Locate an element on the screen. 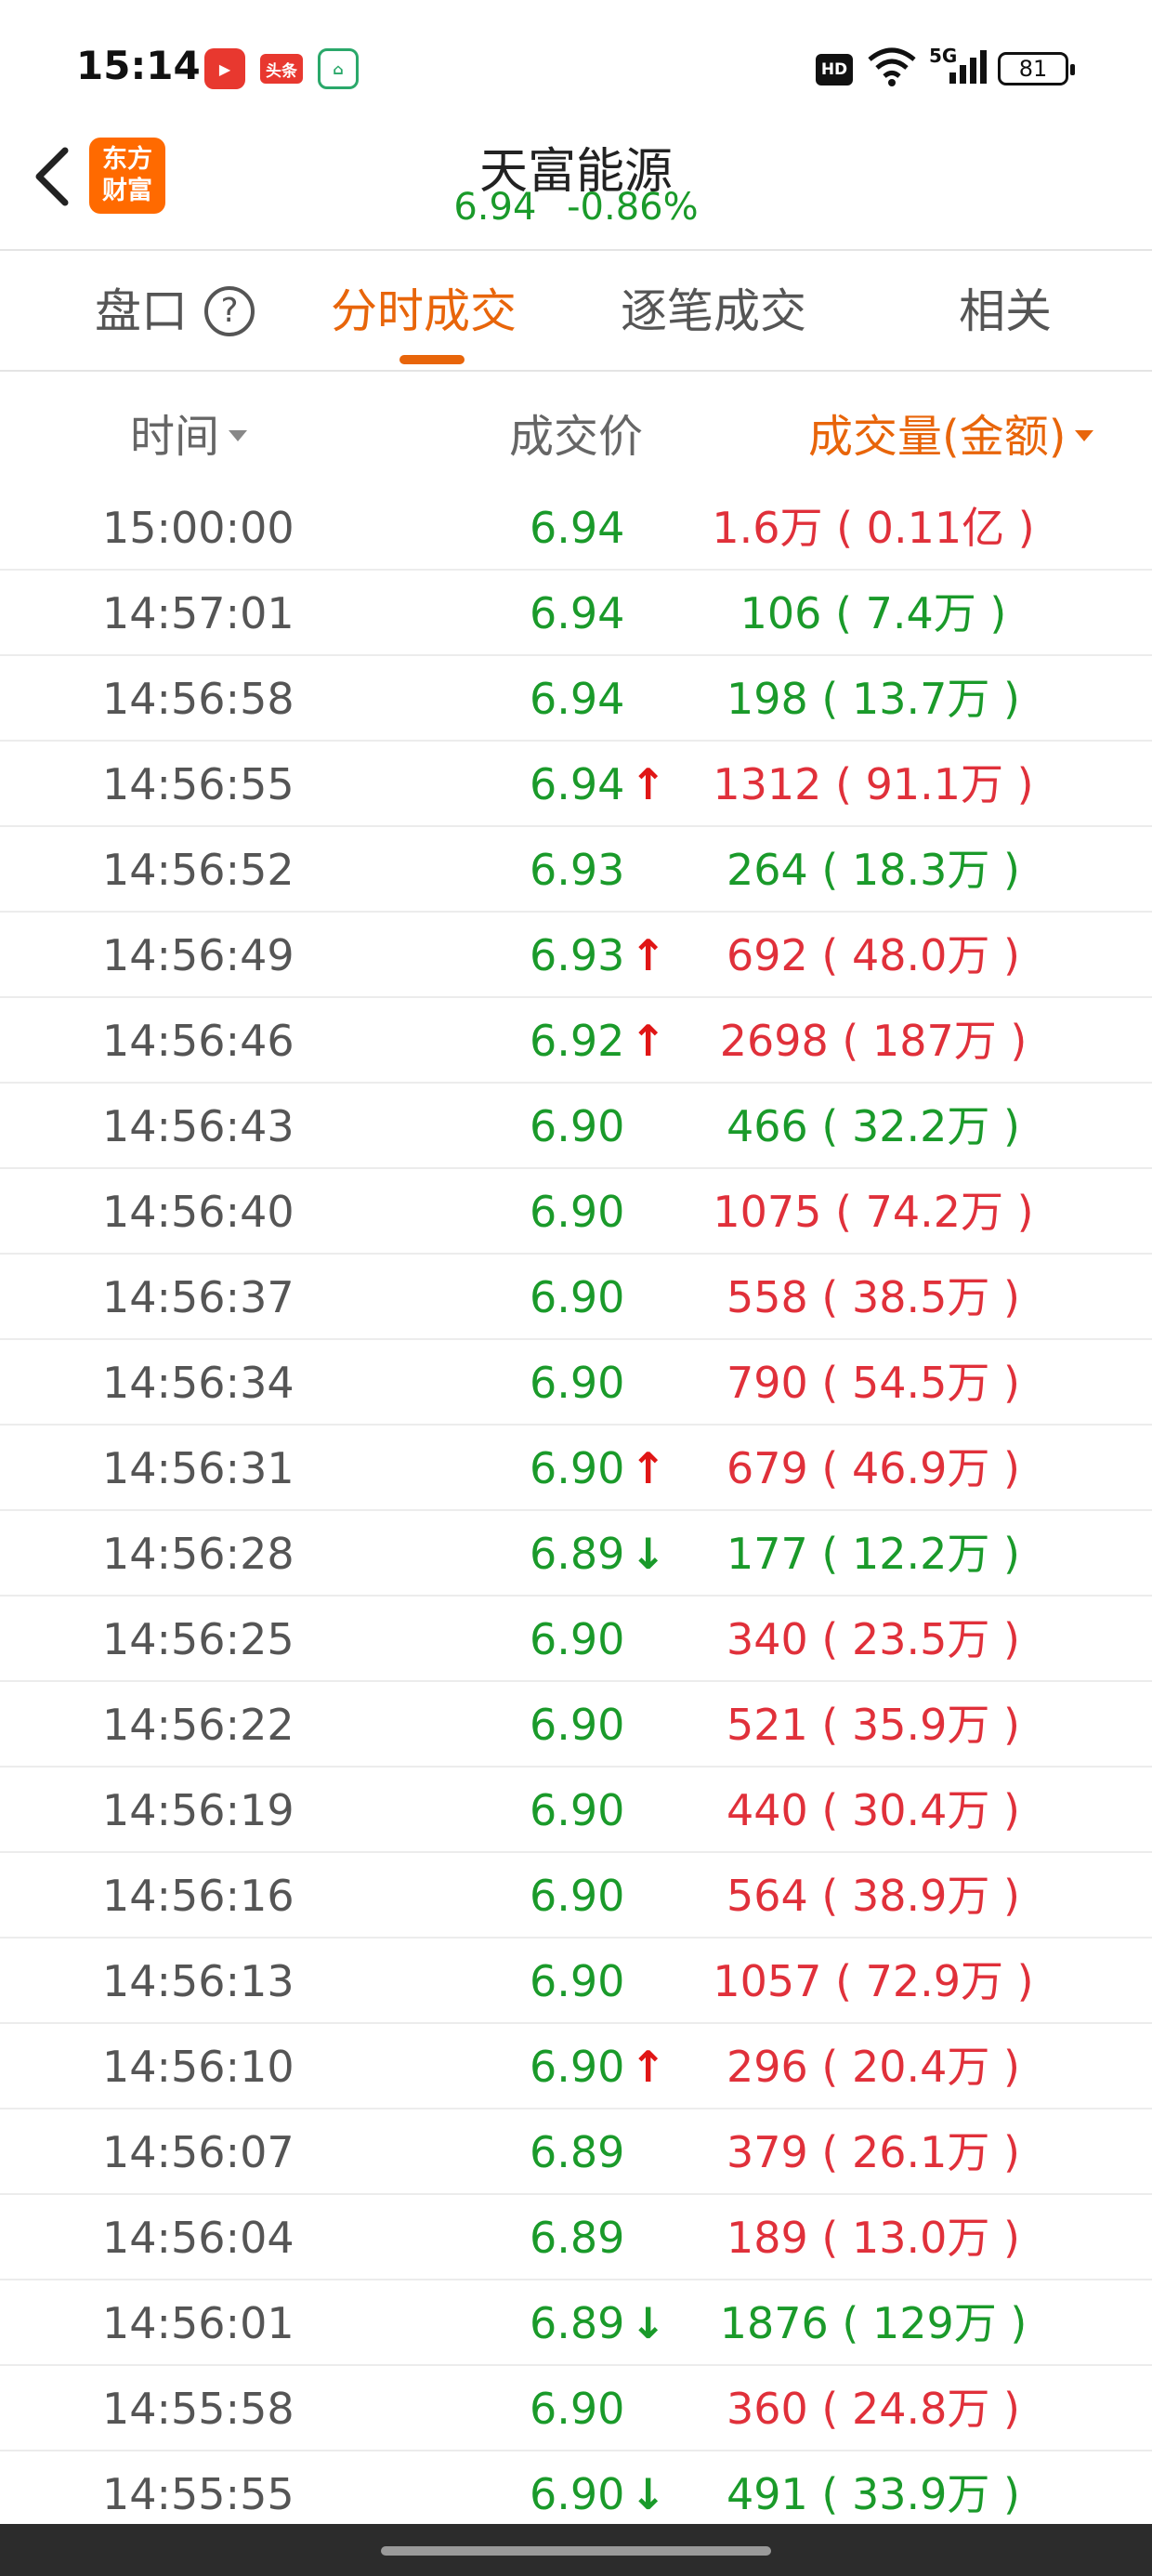  tab-order-book-label: 盘口 is located at coordinates (141, 311).